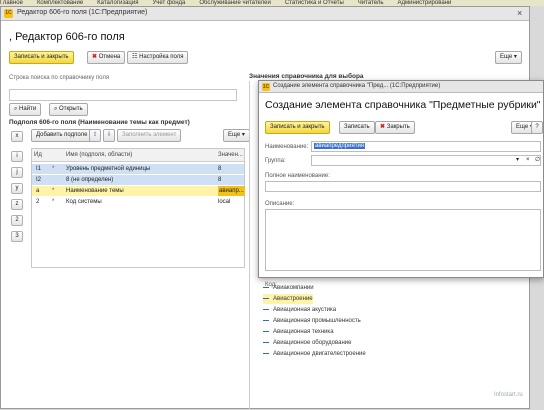  I want to click on dropdown-icon: ▾, so click(517, 160).